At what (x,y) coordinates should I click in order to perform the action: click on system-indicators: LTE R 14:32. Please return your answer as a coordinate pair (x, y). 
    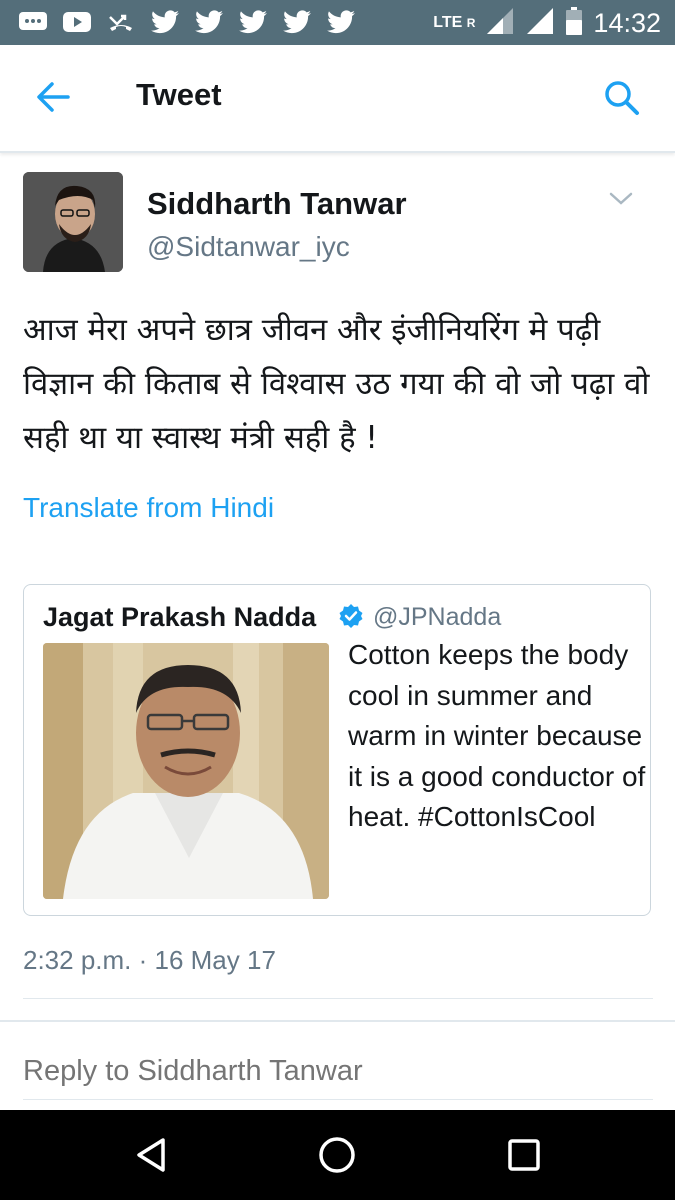
    Looking at the image, I should click on (547, 23).